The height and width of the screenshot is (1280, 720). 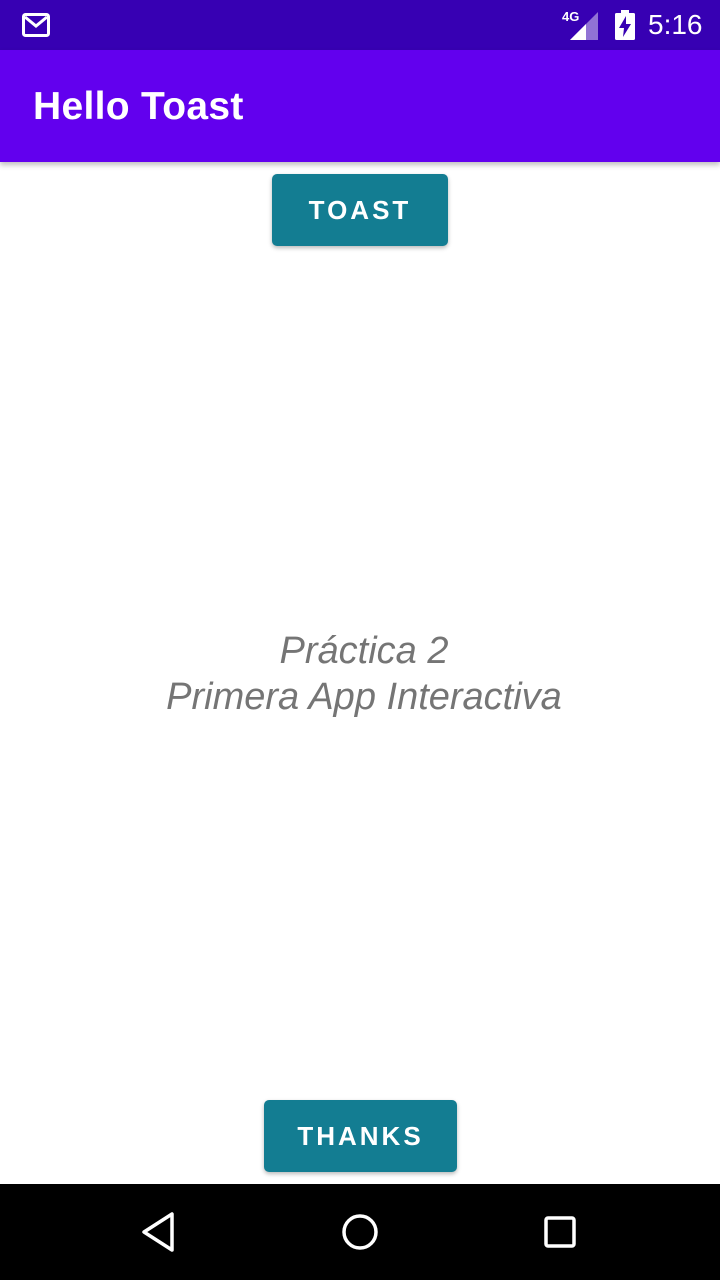 I want to click on thanks-button: THANKS, so click(x=360, y=1136).